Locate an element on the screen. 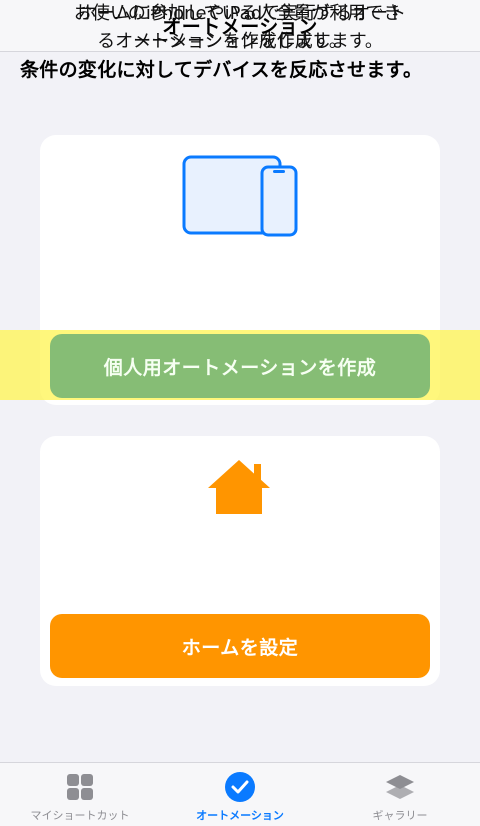  tab-automation: オートメーション is located at coordinates (240, 794).